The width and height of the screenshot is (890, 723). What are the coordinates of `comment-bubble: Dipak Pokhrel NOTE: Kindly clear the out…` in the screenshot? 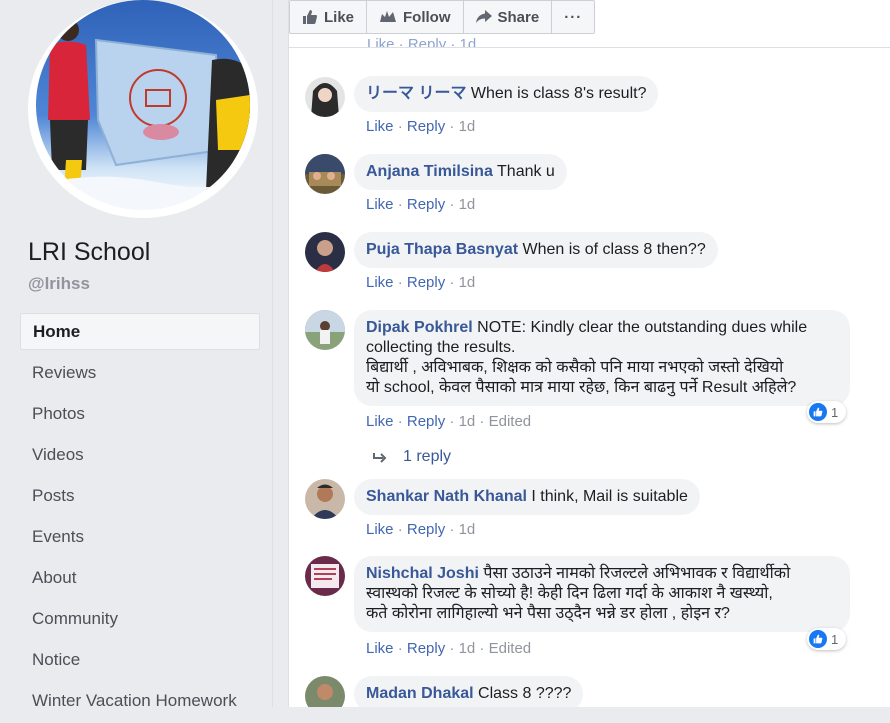 It's located at (602, 358).